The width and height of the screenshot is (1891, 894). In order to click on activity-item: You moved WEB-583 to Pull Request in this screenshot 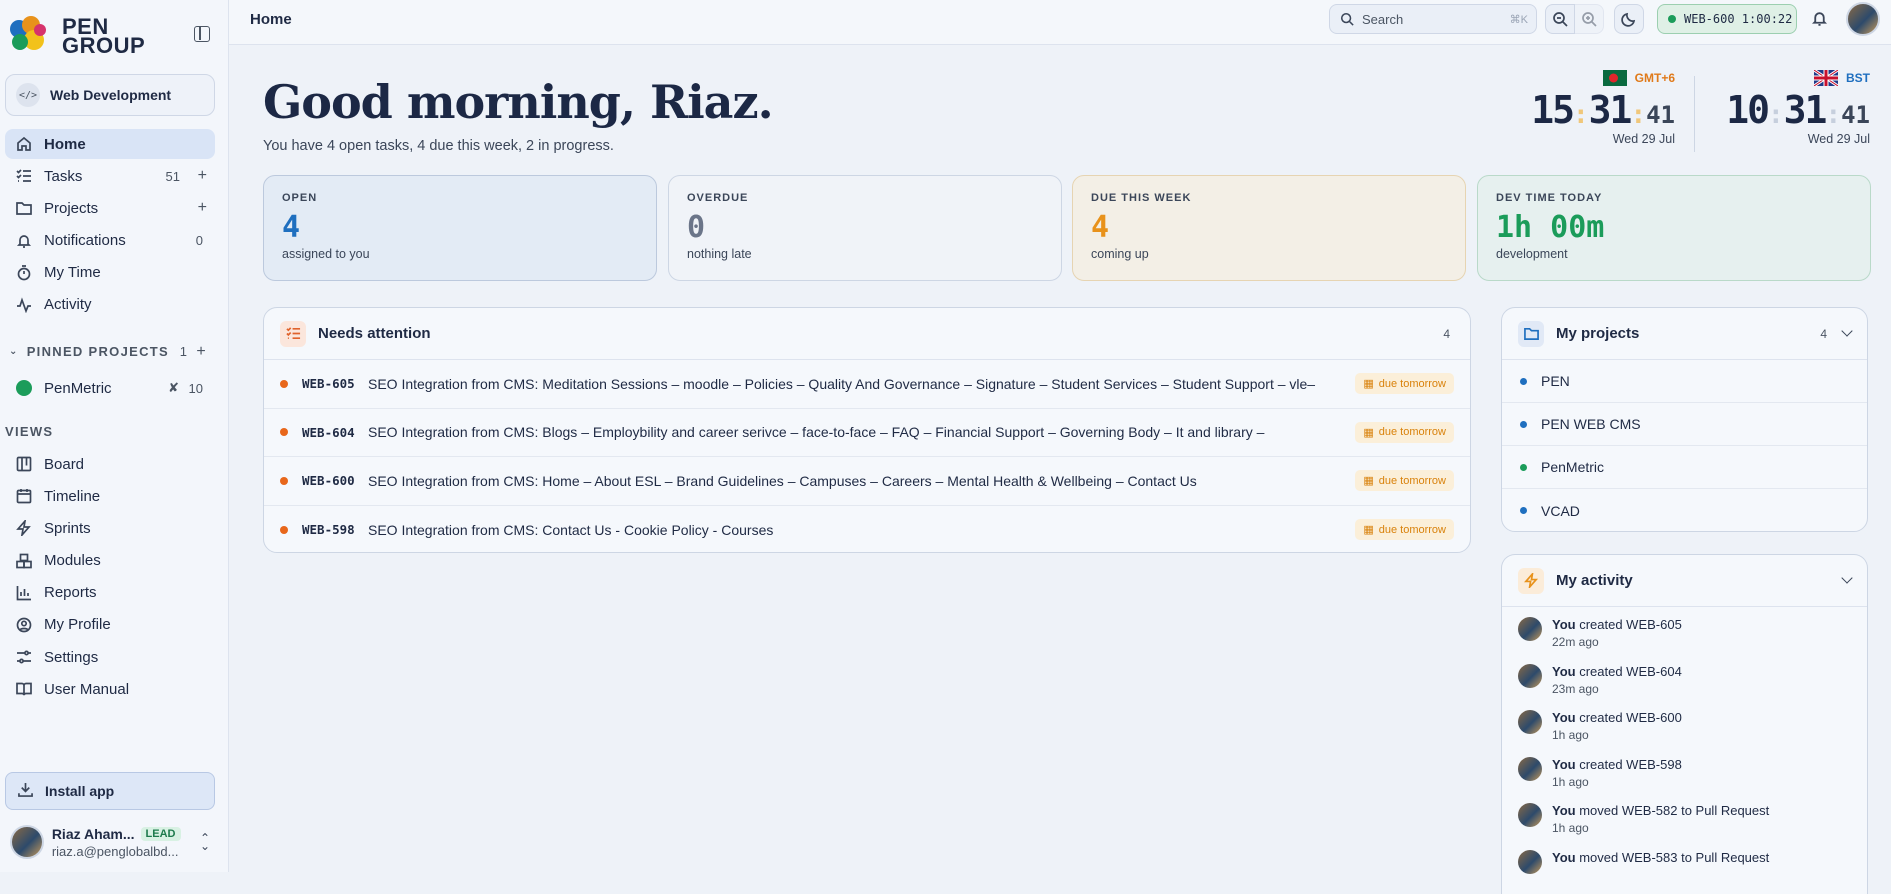, I will do `click(1684, 863)`.